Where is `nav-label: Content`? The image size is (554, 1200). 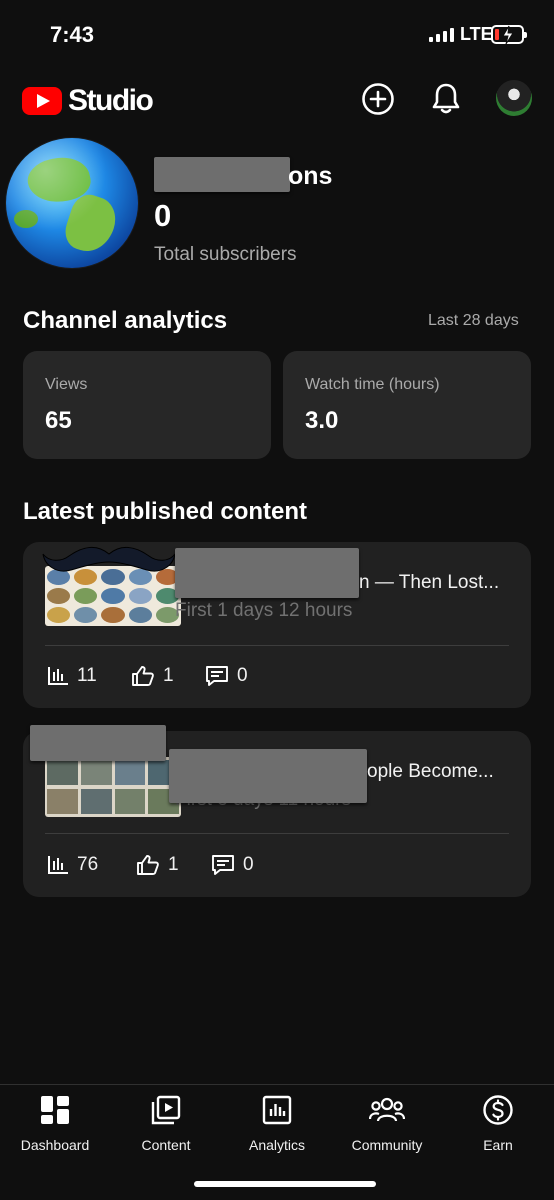 nav-label: Content is located at coordinates (166, 1145).